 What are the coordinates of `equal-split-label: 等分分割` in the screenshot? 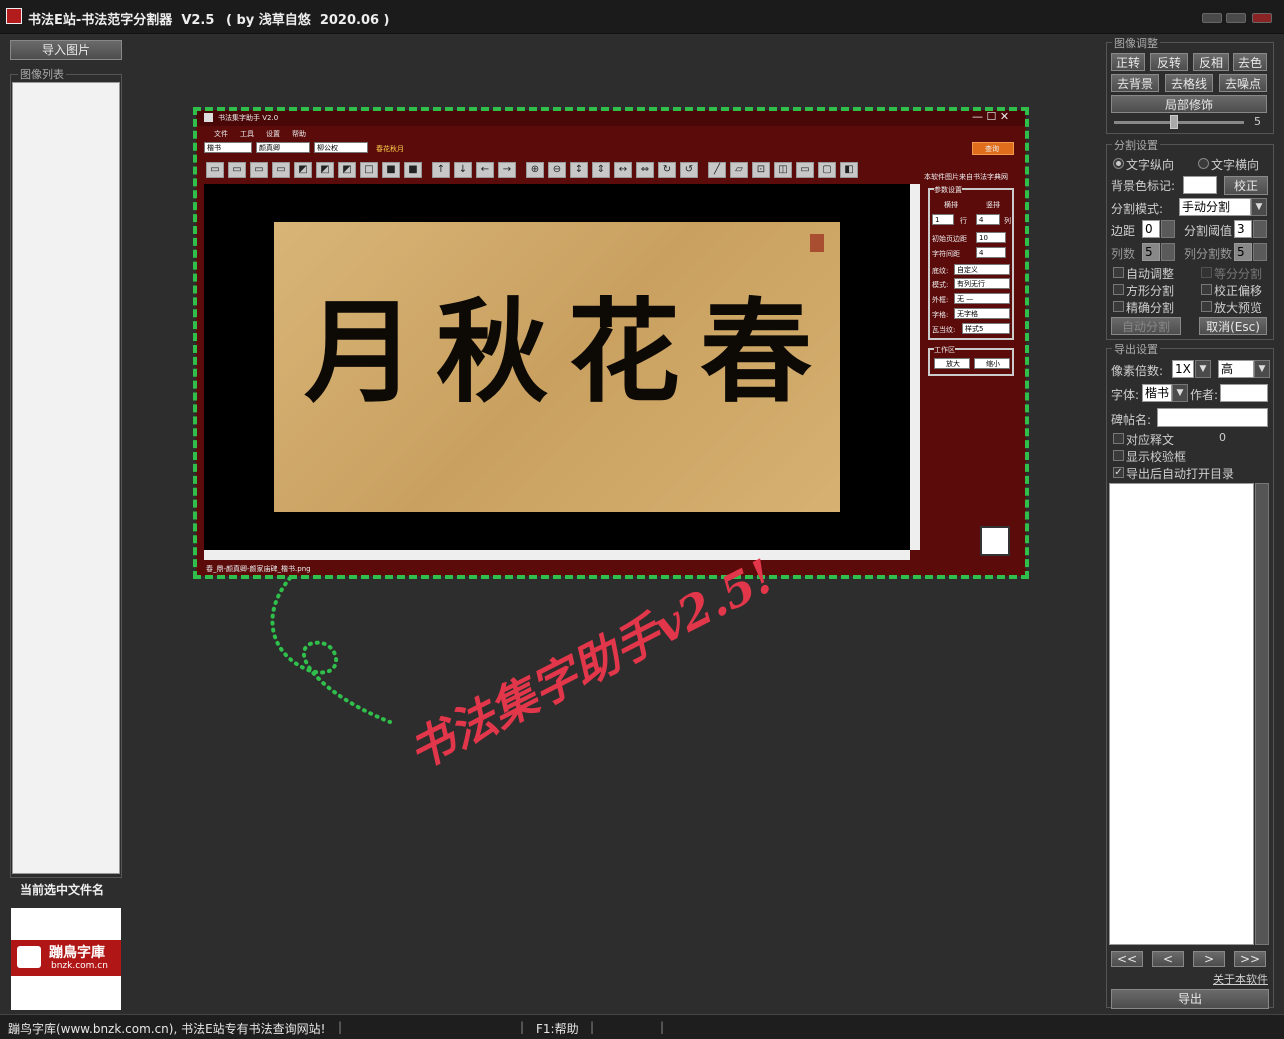 It's located at (1238, 274).